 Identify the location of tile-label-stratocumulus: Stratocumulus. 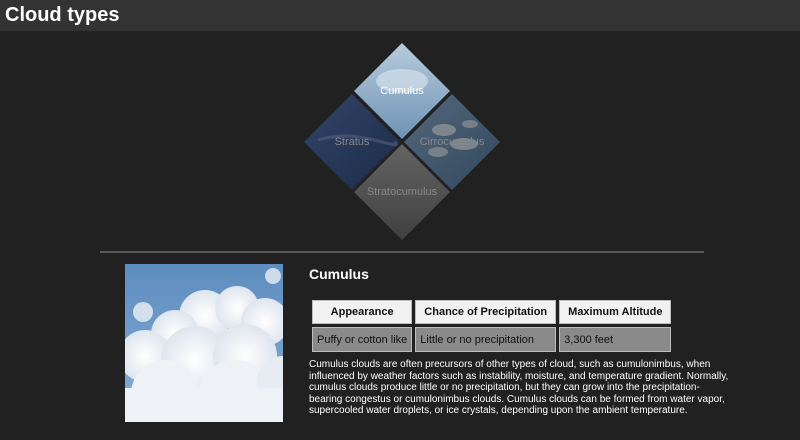
(402, 192).